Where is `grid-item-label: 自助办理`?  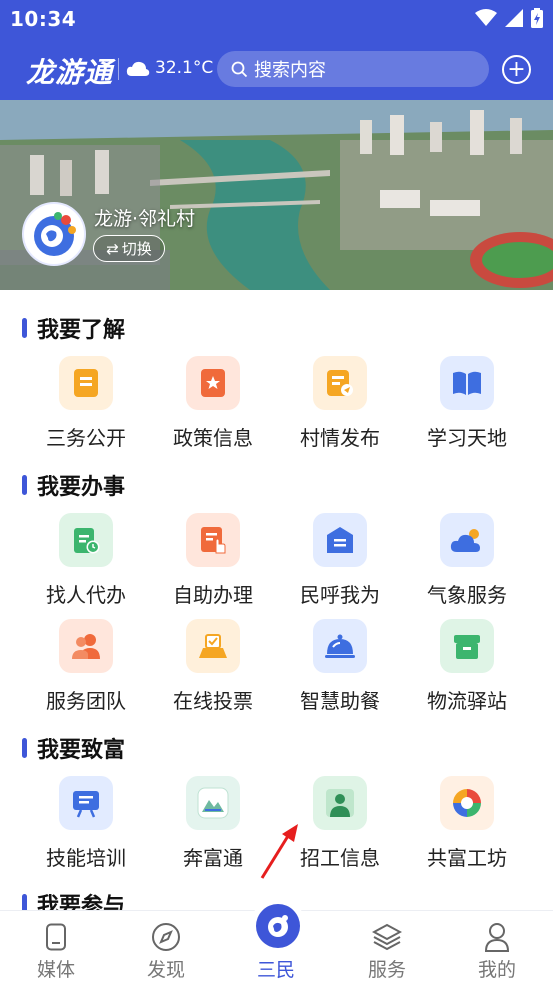
grid-item-label: 自助办理 is located at coordinates (213, 595).